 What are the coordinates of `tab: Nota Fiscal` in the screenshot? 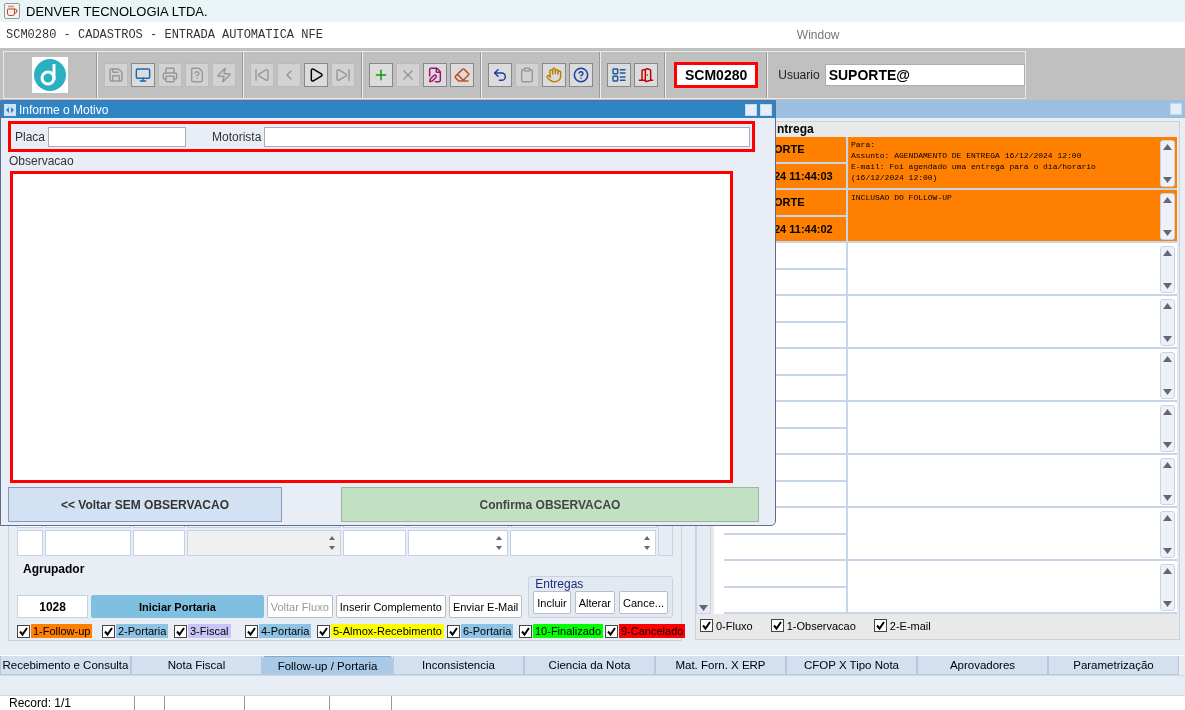 It's located at (196, 665).